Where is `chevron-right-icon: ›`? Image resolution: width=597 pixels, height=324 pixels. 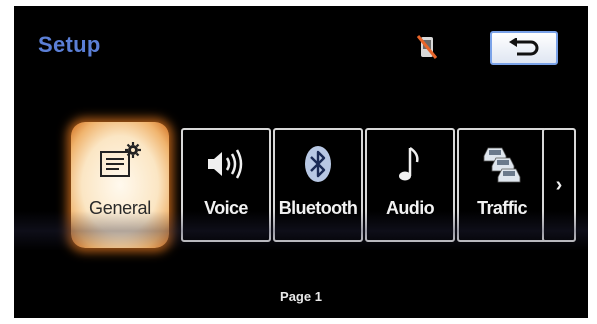 chevron-right-icon: › is located at coordinates (559, 184).